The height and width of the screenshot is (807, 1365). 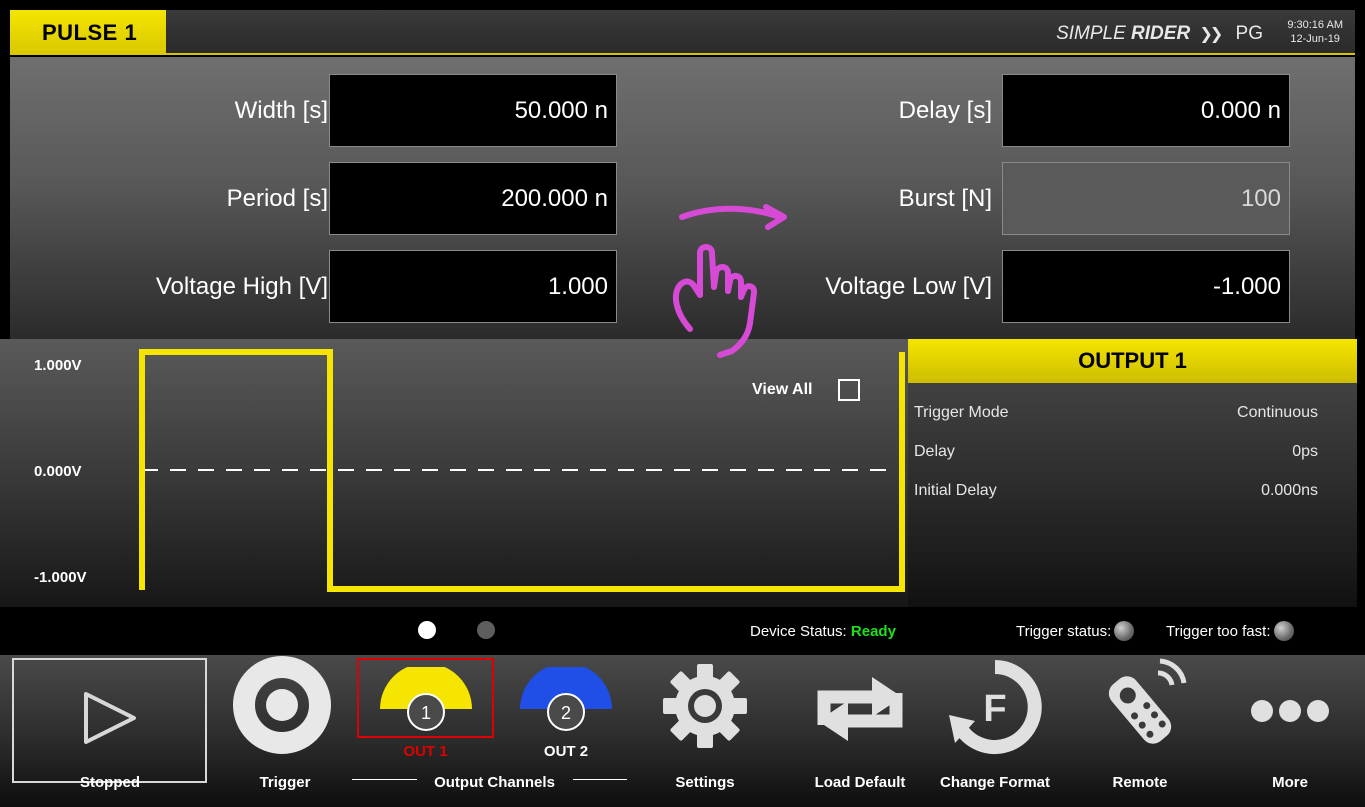 What do you see at coordinates (282, 705) in the screenshot?
I see `record-icon` at bounding box center [282, 705].